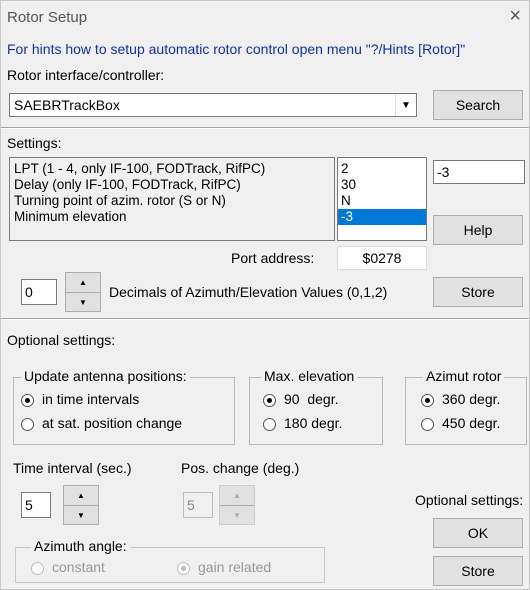  I want to click on settings-label: Settings:, so click(34, 143).